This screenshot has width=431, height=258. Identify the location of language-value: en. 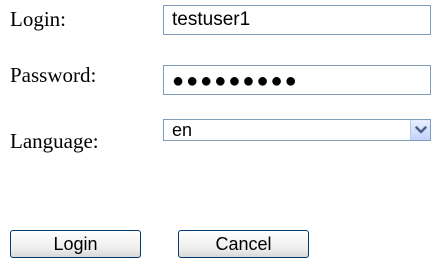
(182, 130).